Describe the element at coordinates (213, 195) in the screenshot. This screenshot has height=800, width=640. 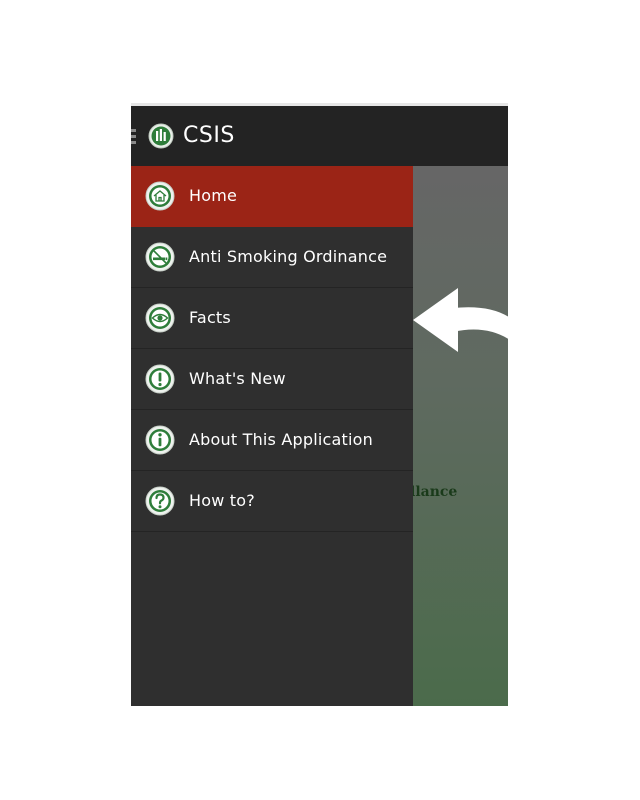
I see `menu-label-home: Home` at that location.